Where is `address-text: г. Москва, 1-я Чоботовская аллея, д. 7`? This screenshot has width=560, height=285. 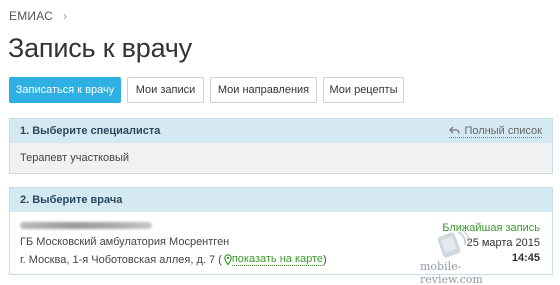
address-text: г. Москва, 1-я Чоботовская аллея, д. 7 is located at coordinates (118, 259).